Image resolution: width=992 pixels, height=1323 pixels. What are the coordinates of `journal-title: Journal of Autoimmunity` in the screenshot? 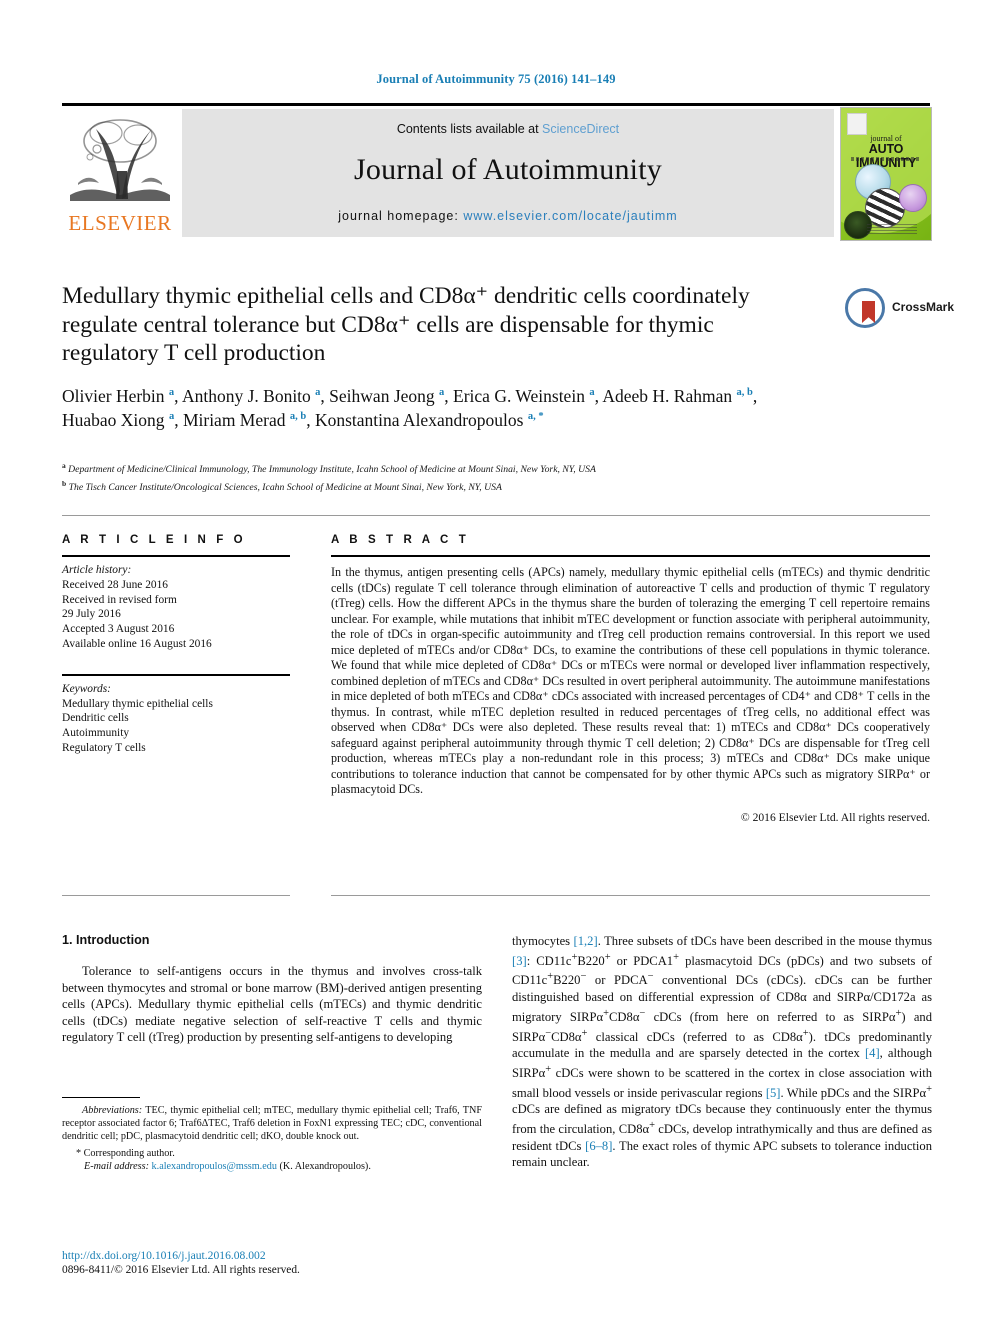 It's located at (508, 169).